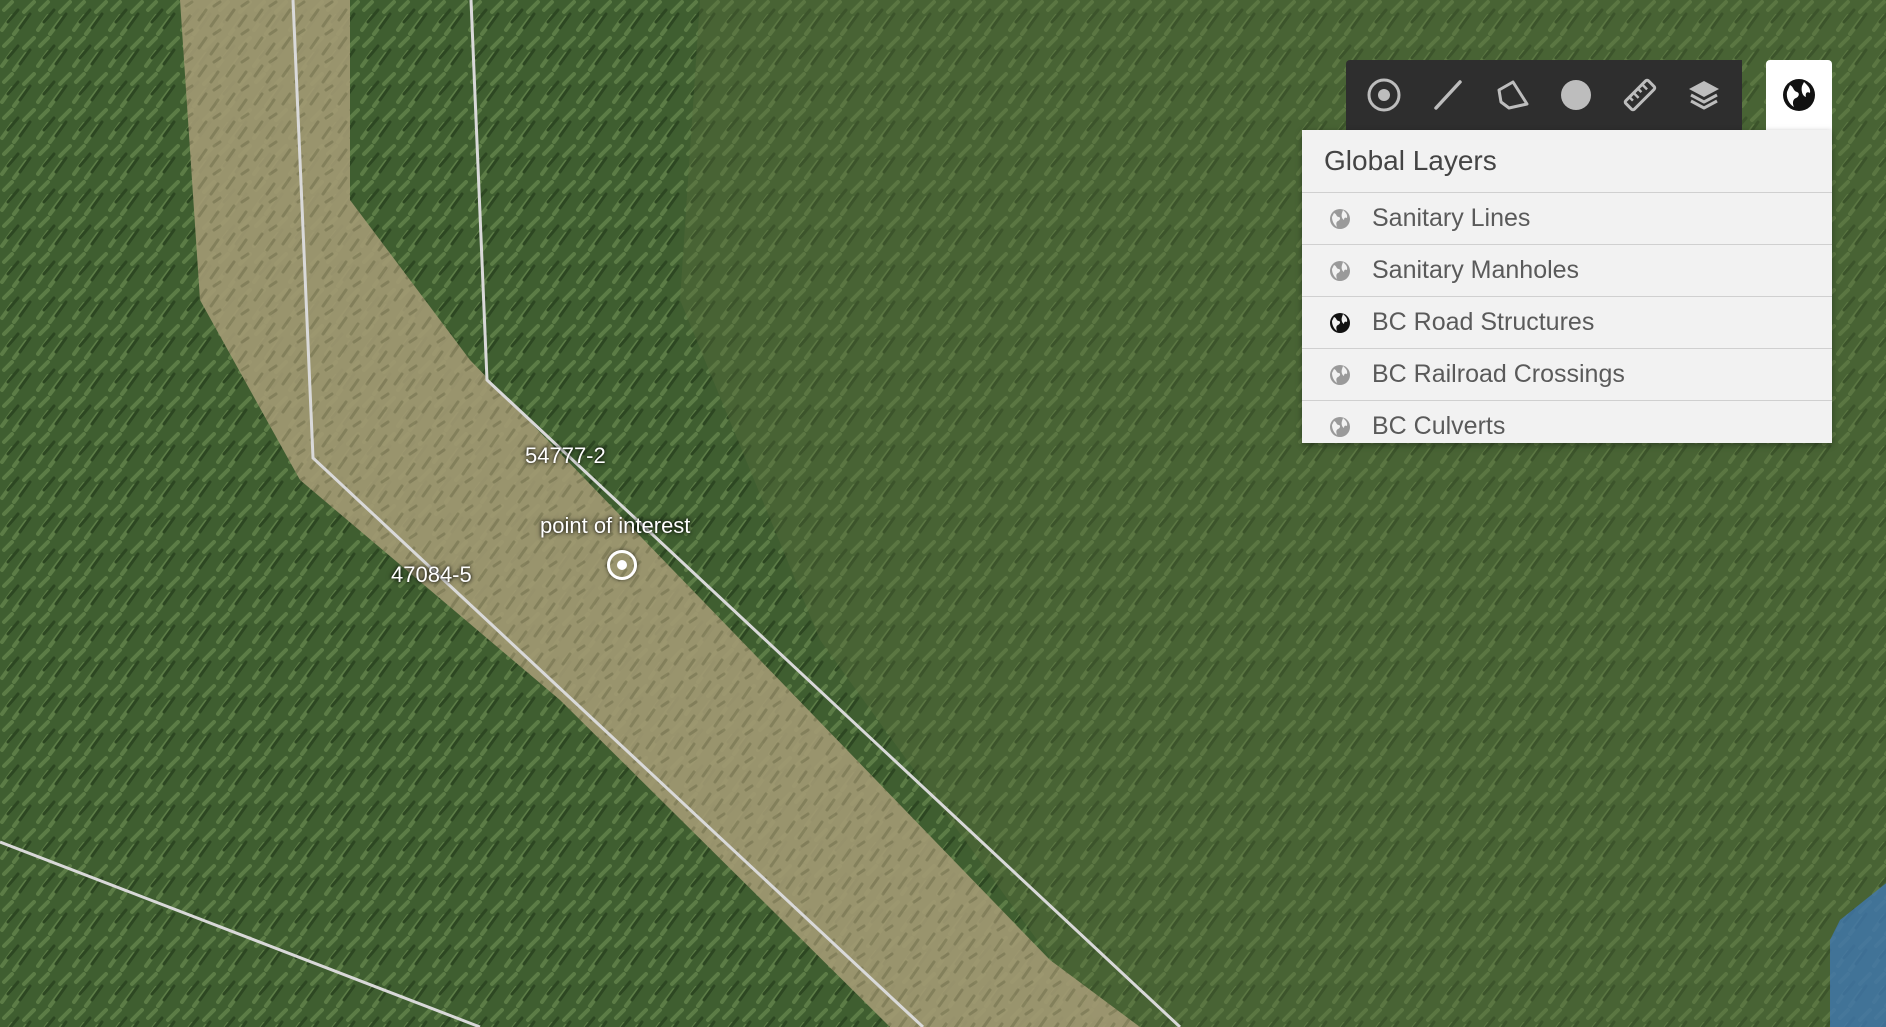 The height and width of the screenshot is (1027, 1886). What do you see at coordinates (1439, 426) in the screenshot?
I see `layer-label: BC Culverts` at bounding box center [1439, 426].